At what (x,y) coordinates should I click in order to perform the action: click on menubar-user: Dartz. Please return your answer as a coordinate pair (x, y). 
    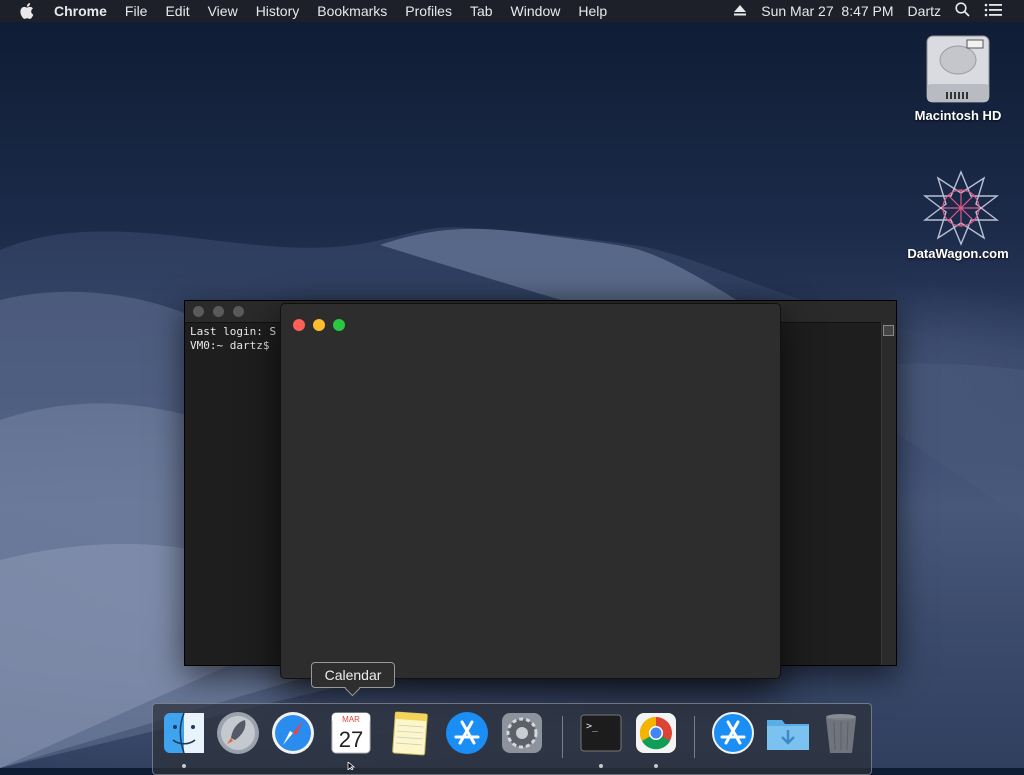
    Looking at the image, I should click on (924, 11).